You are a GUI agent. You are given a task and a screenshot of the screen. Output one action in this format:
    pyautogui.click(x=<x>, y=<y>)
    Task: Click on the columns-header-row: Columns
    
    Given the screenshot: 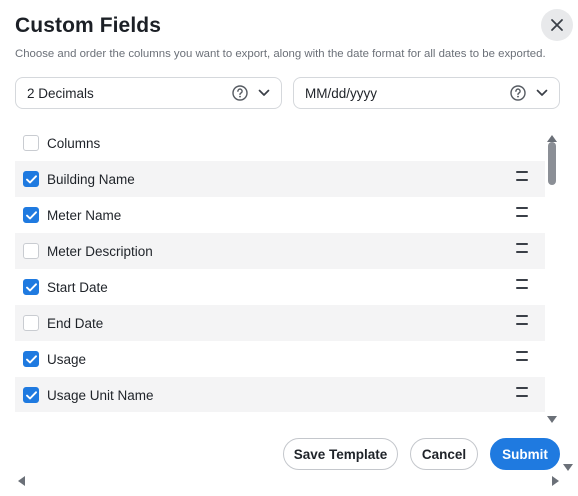 What is the action you would take?
    pyautogui.click(x=280, y=143)
    